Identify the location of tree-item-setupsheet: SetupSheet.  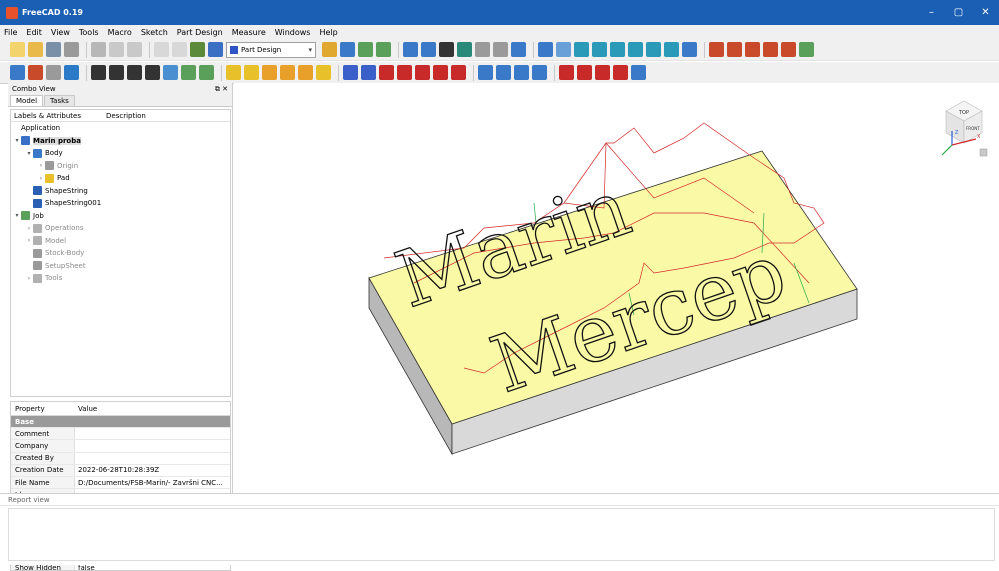
(120, 266).